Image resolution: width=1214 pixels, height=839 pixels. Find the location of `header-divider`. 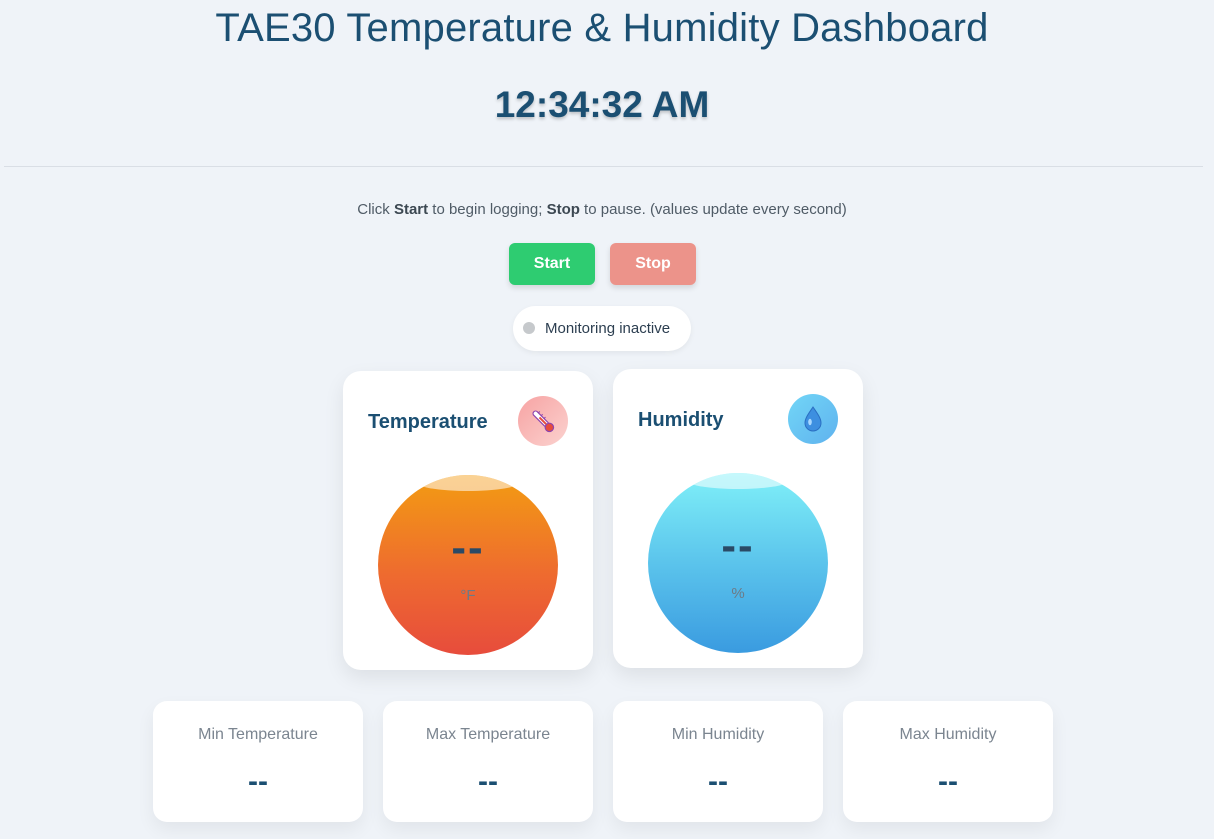

header-divider is located at coordinates (603, 166).